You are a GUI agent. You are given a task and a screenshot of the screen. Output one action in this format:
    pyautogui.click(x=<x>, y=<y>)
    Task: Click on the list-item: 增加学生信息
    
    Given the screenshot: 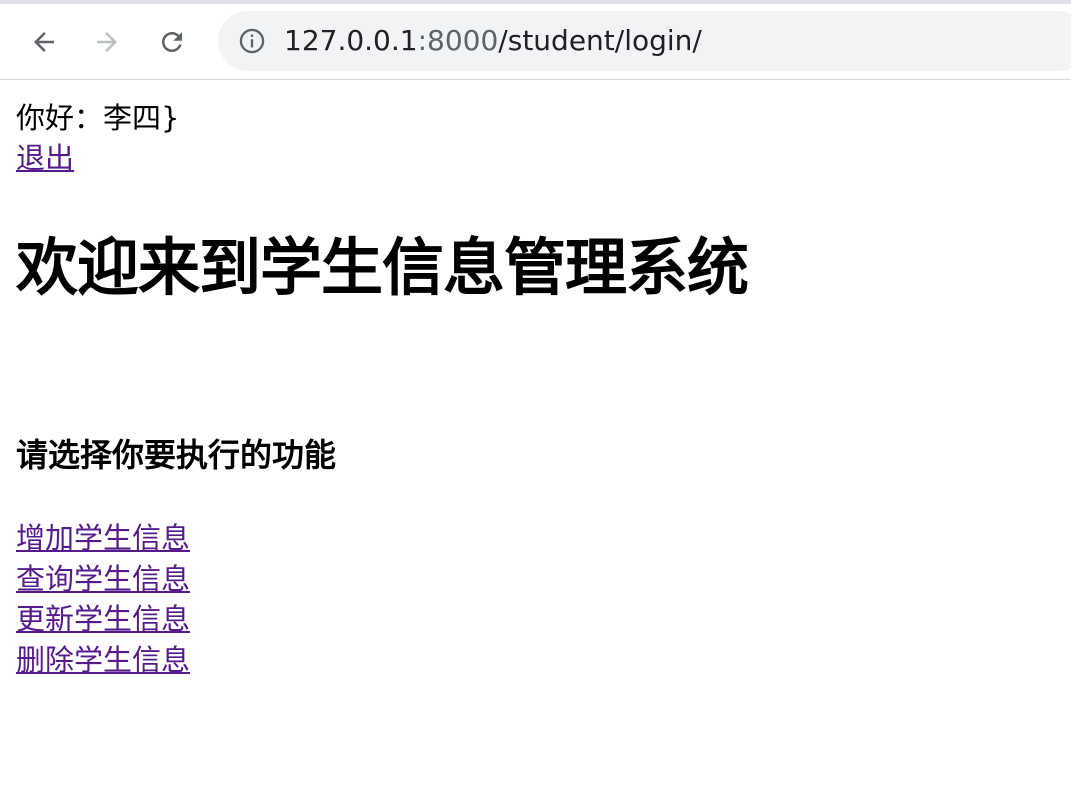 What is the action you would take?
    pyautogui.click(x=103, y=538)
    